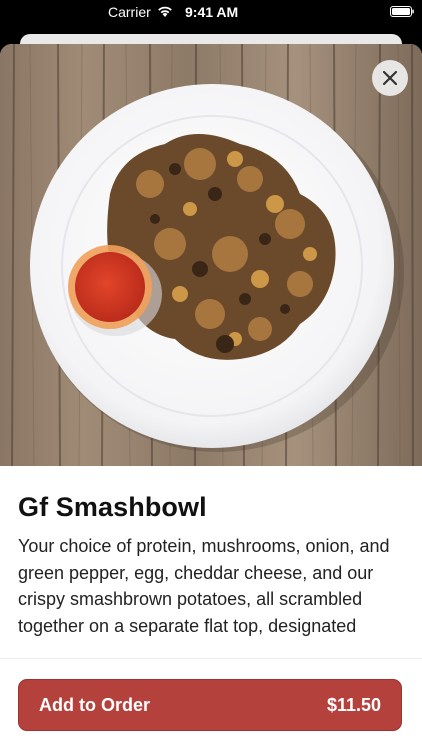  Describe the element at coordinates (129, 12) in the screenshot. I see `carrier-label: Carrier` at that location.